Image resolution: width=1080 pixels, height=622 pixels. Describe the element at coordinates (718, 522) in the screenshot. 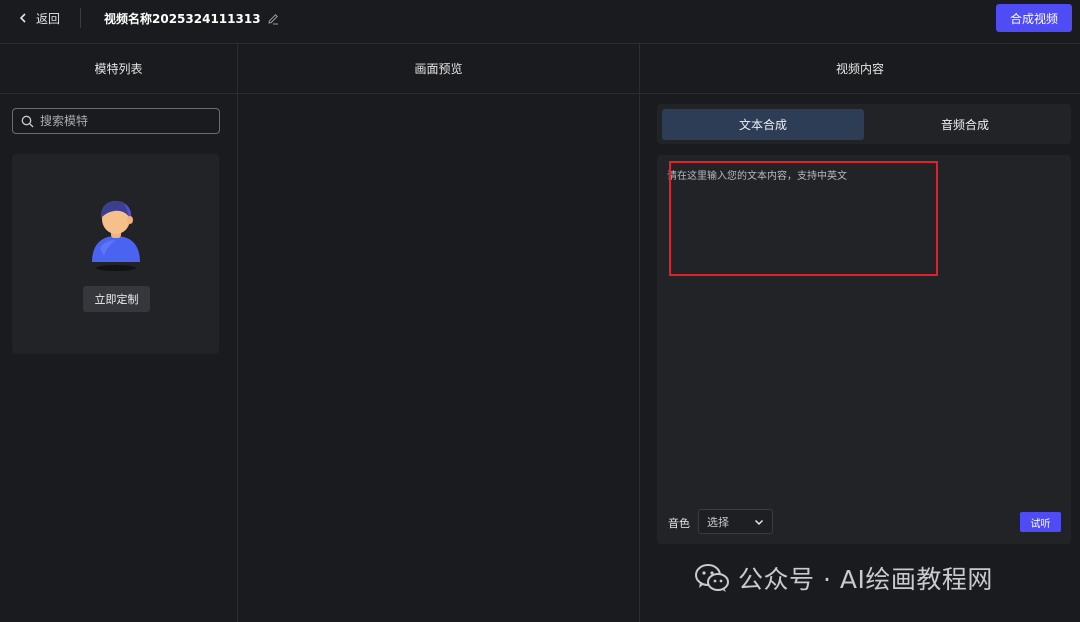

I see `voice-select-value: 选择` at that location.